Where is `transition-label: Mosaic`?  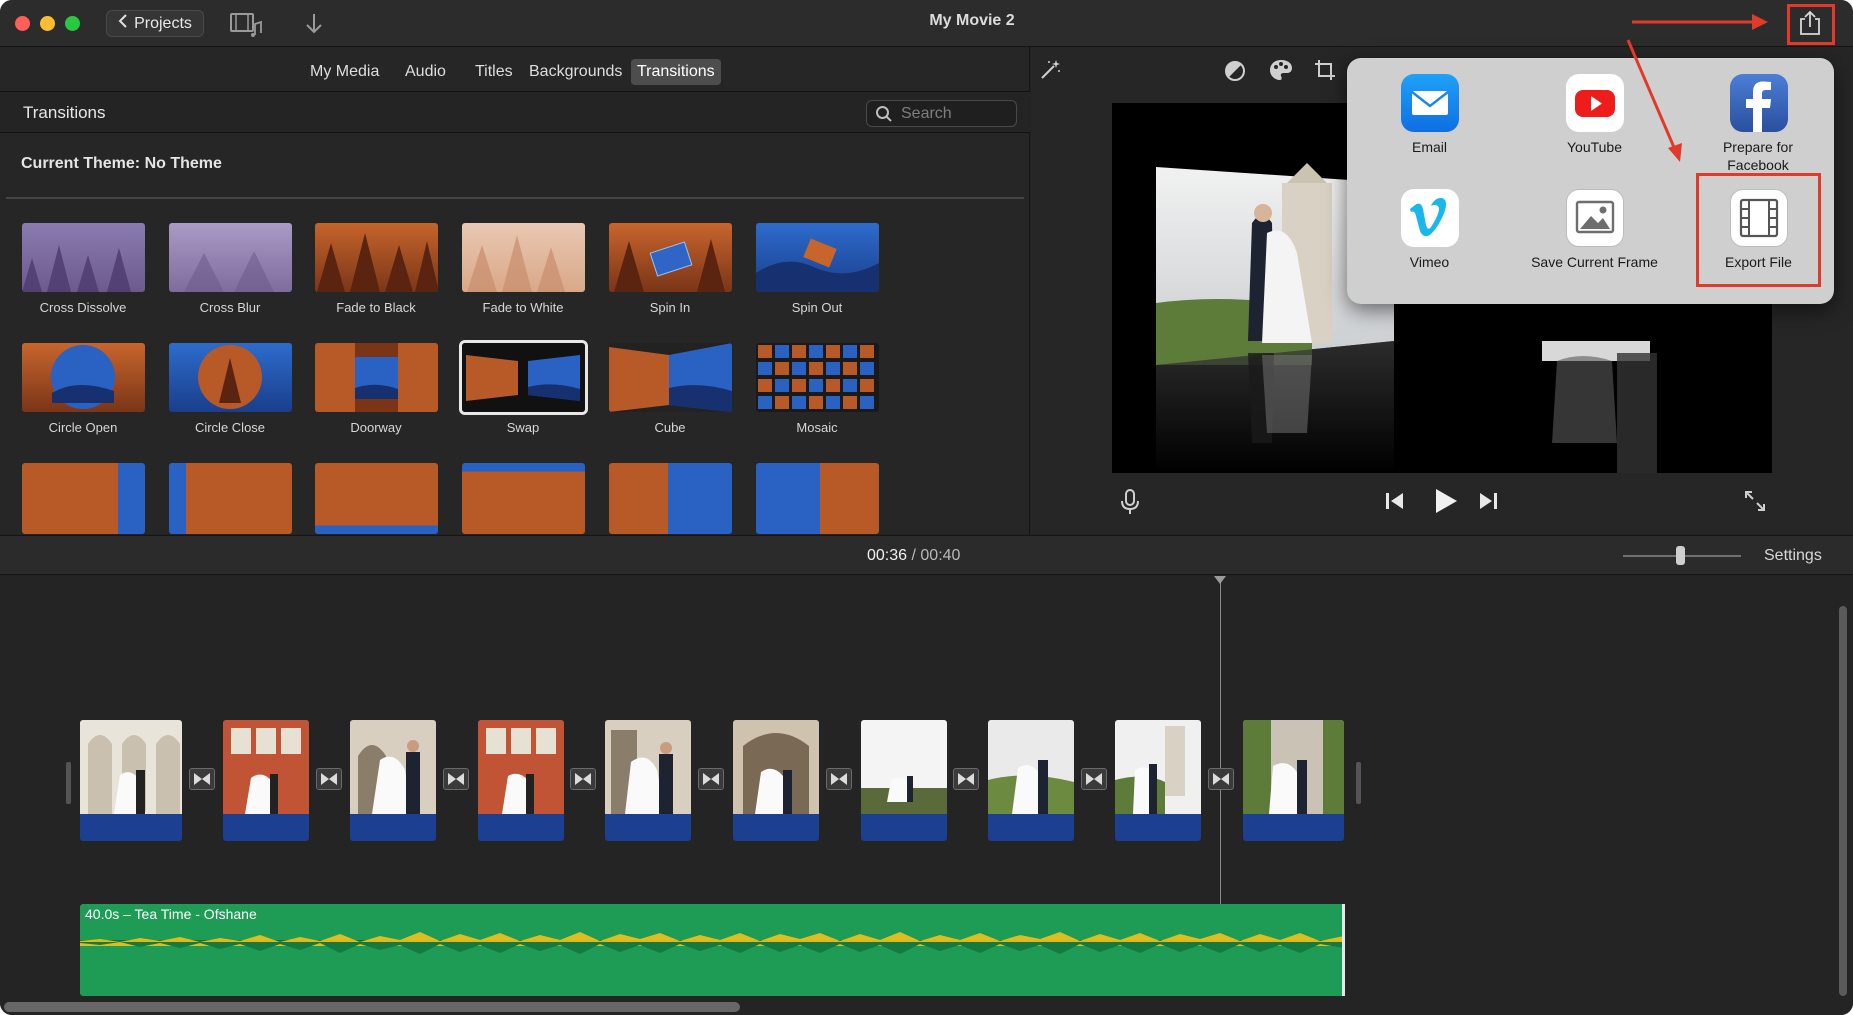 transition-label: Mosaic is located at coordinates (817, 427).